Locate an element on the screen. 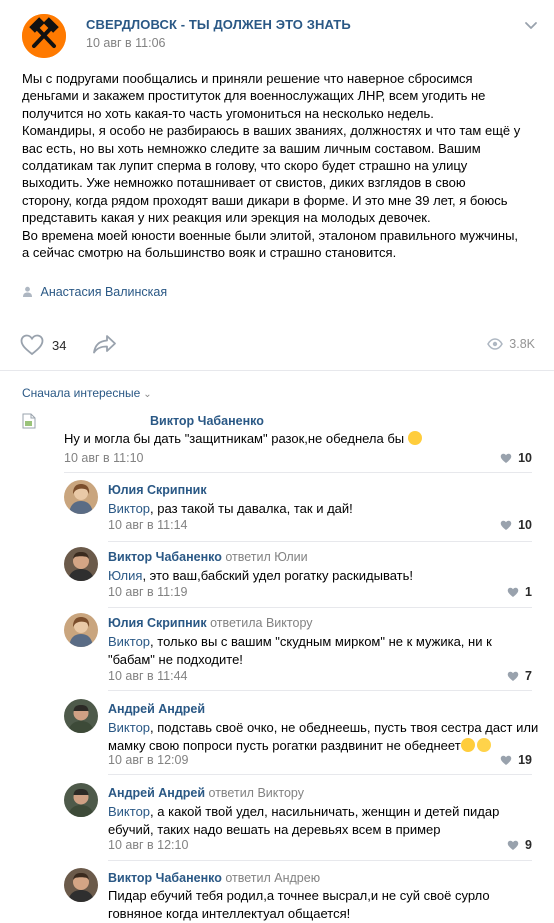  comment-author: Виктор Чабаненко ответил Андрею is located at coordinates (214, 878).